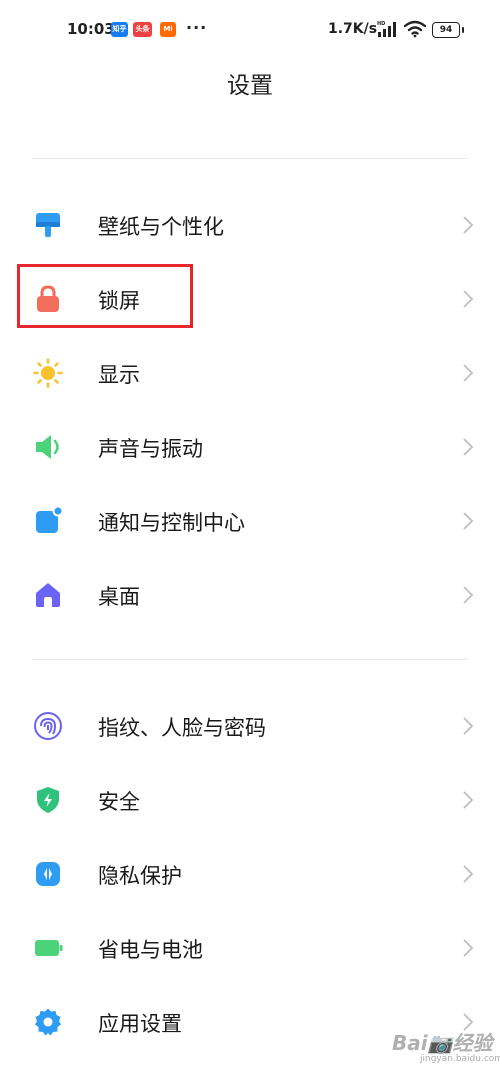 The width and height of the screenshot is (500, 1084). Describe the element at coordinates (250, 948) in the screenshot. I see `settings-item-battery: 省电与电池` at that location.